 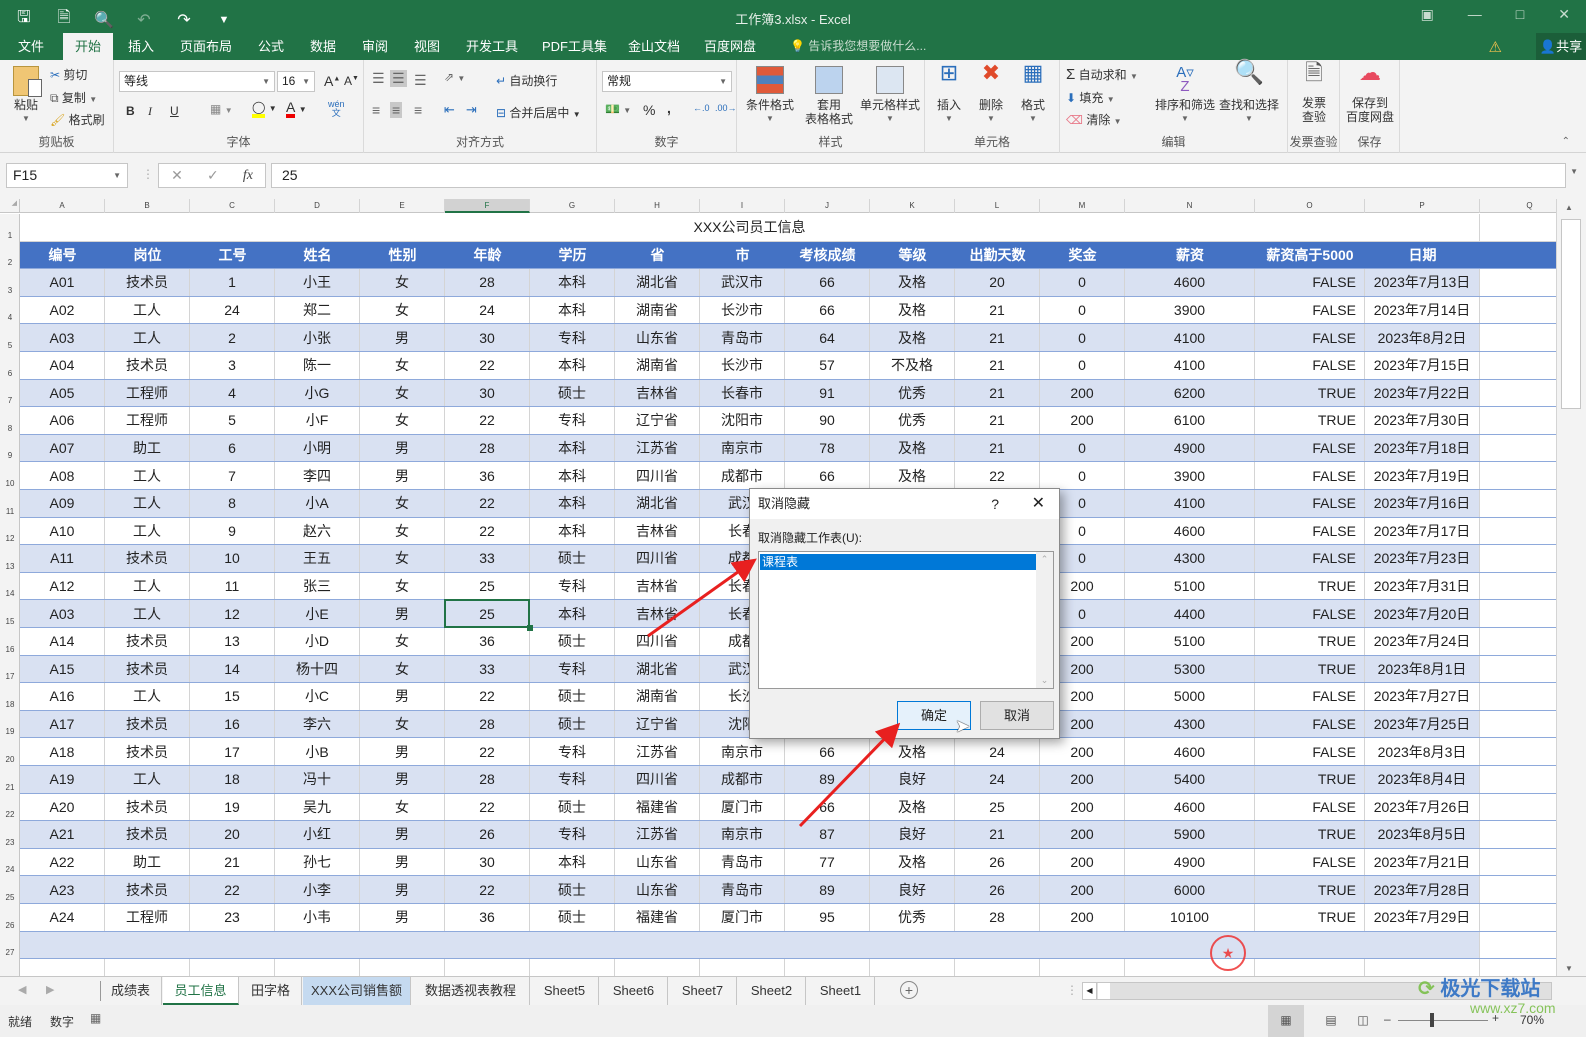 I want to click on table-cell: A23, so click(x=62, y=889).